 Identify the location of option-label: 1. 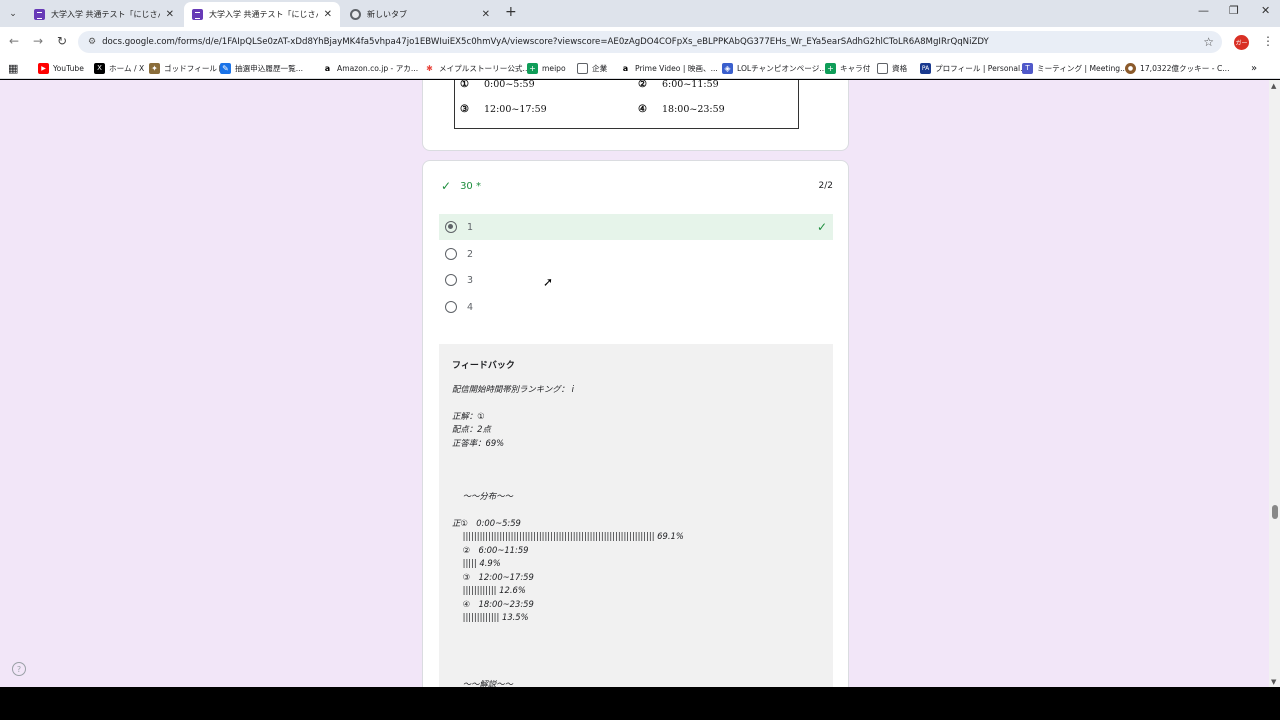
(470, 227).